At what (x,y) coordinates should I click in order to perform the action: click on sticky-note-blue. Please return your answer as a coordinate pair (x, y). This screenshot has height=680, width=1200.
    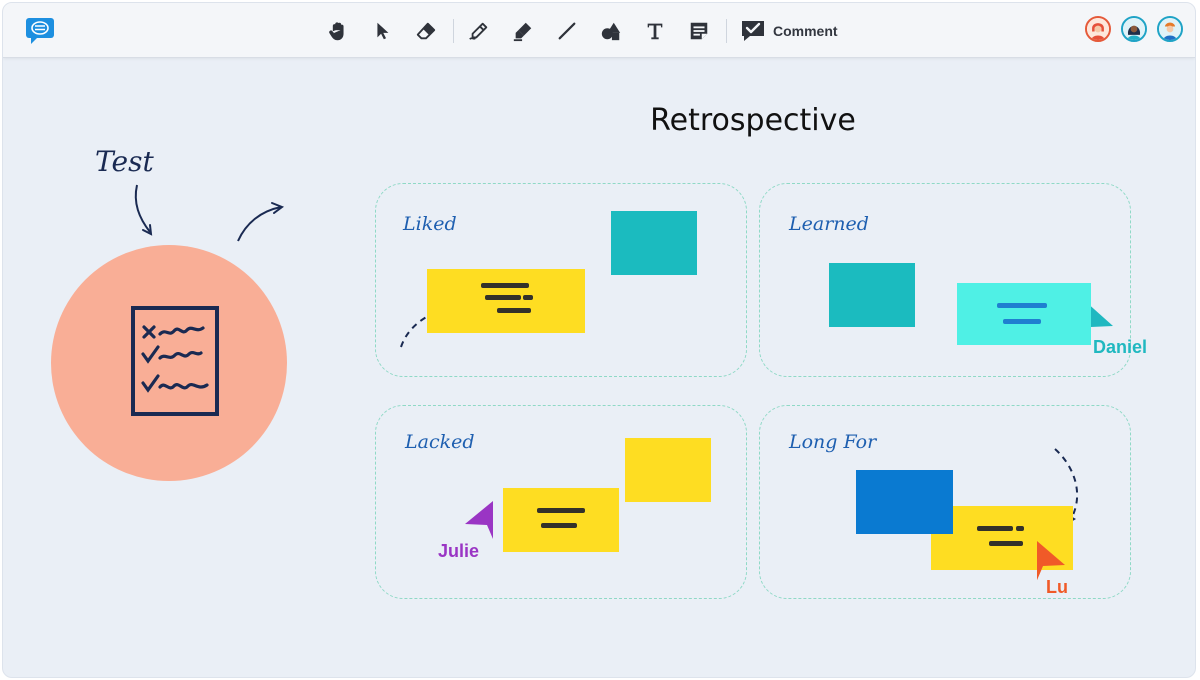
    Looking at the image, I should click on (904, 502).